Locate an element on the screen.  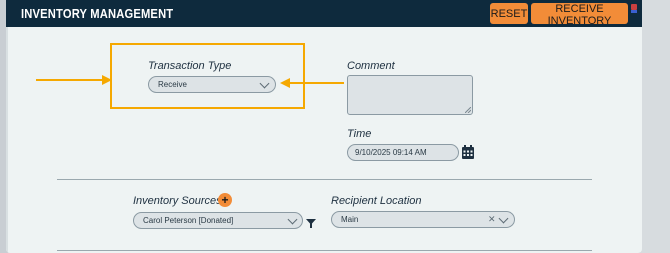
clear-icon: ✕ is located at coordinates (492, 219).